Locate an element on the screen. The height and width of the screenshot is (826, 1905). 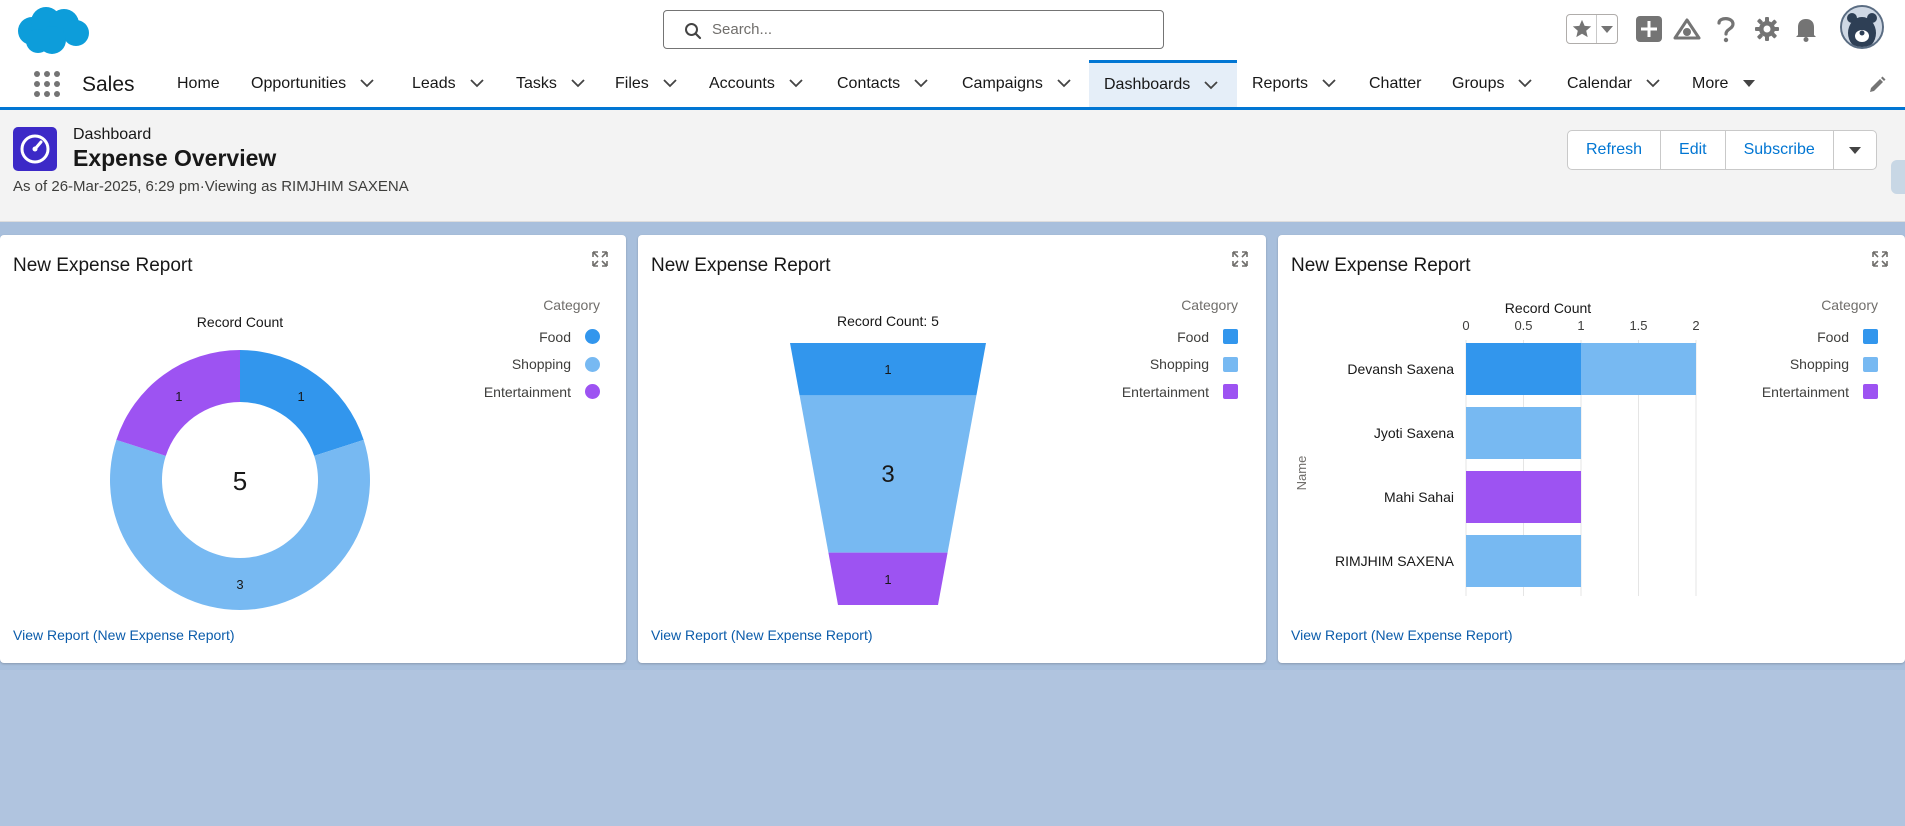
global-actions-add-icon is located at coordinates (1649, 29).